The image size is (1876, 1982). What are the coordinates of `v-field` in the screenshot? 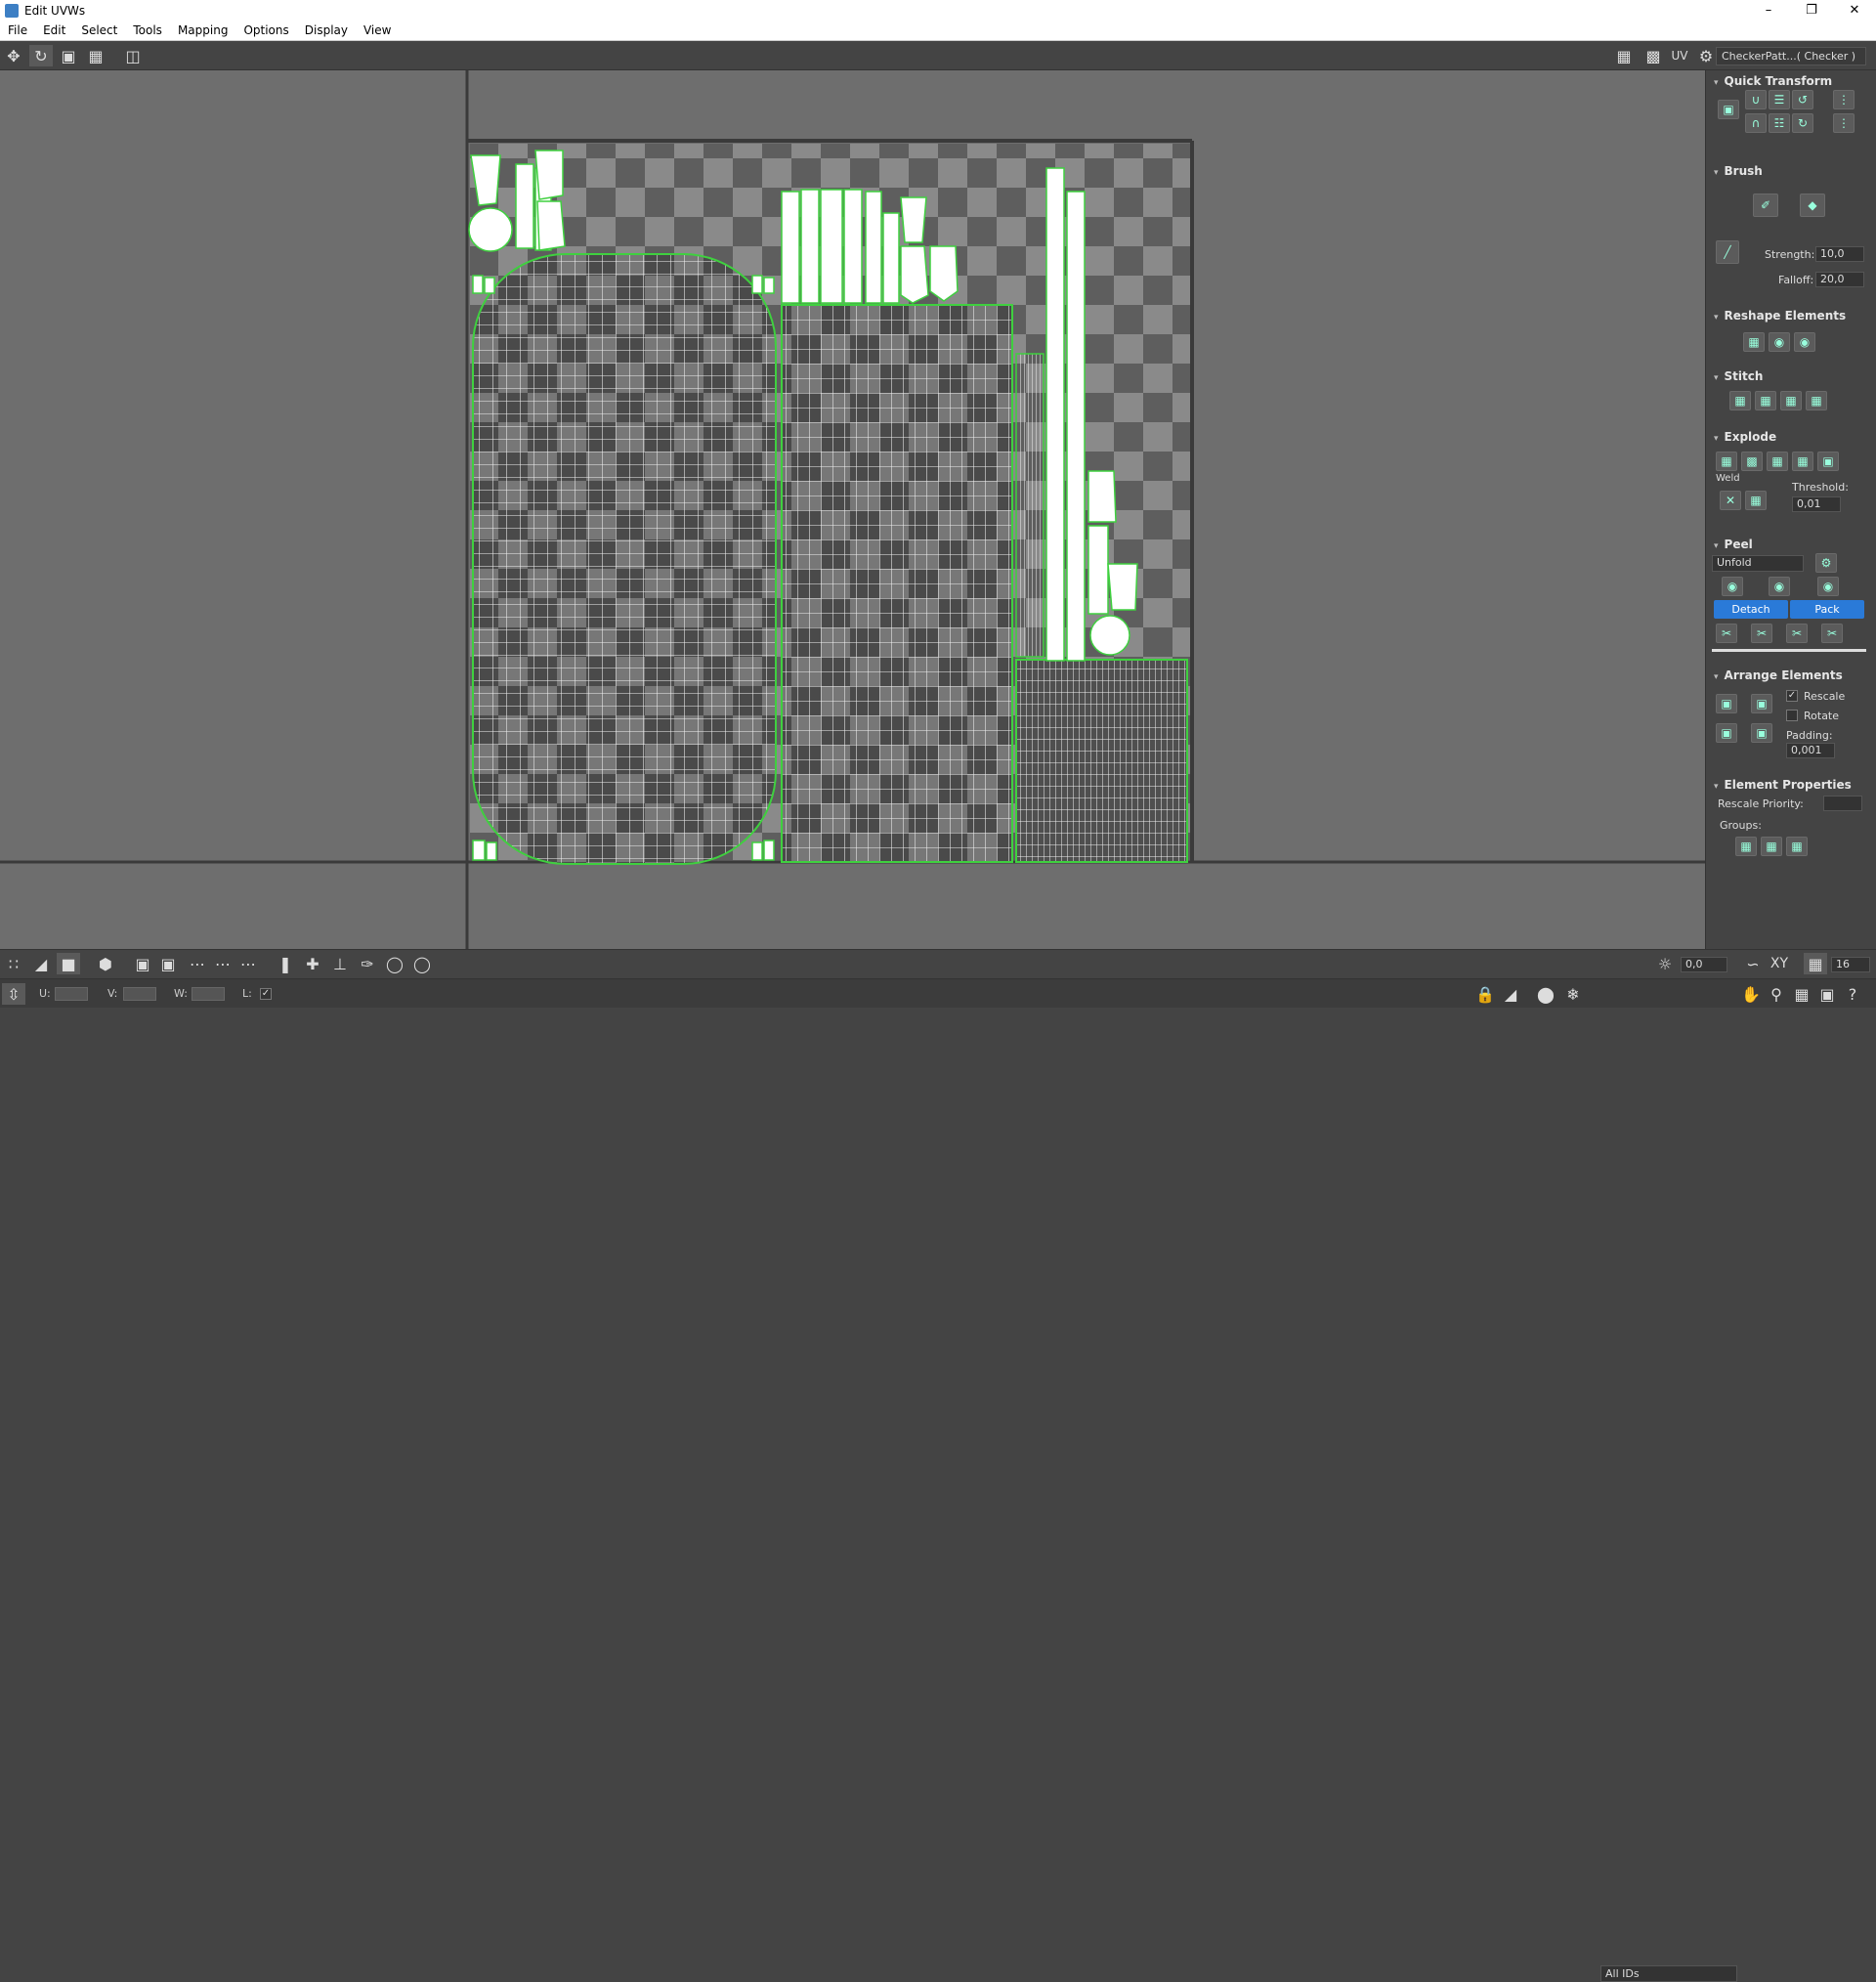 It's located at (139, 994).